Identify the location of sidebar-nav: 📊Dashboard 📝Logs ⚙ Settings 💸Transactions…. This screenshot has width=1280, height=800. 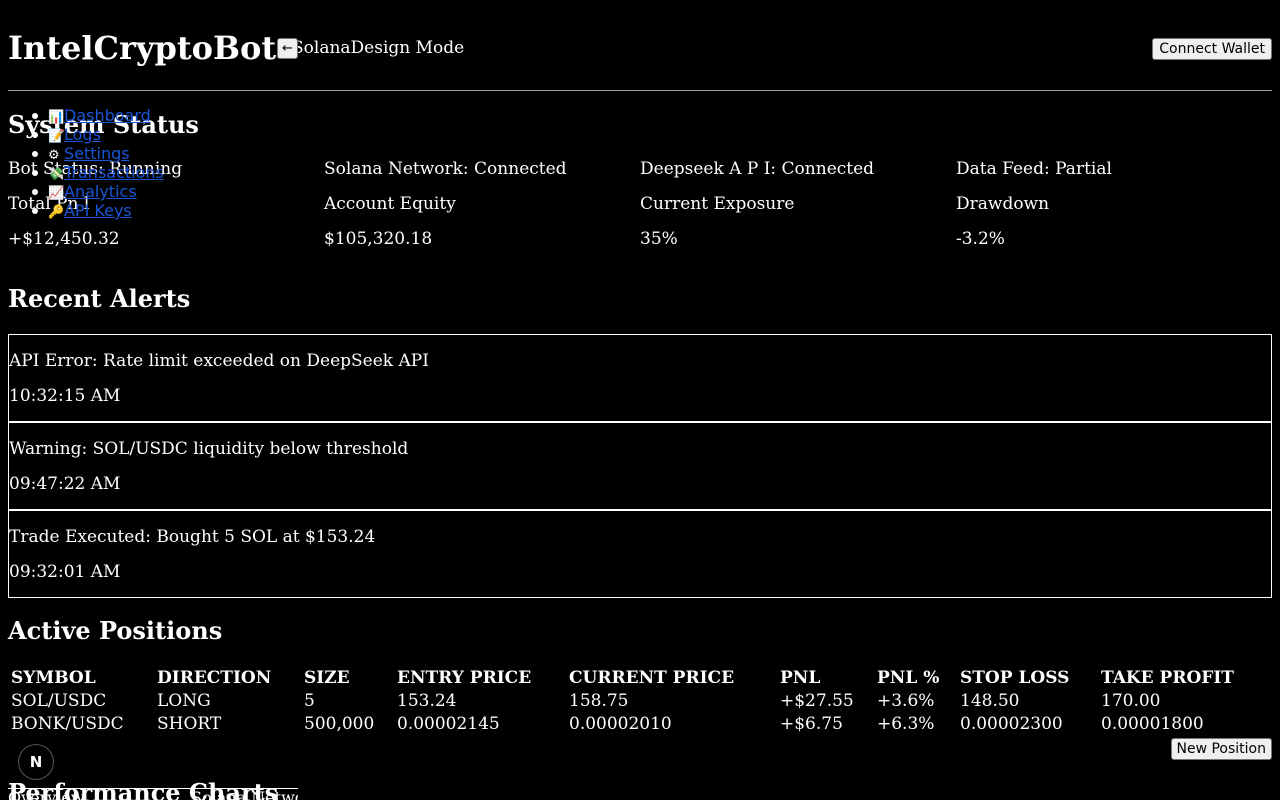
(82, 163).